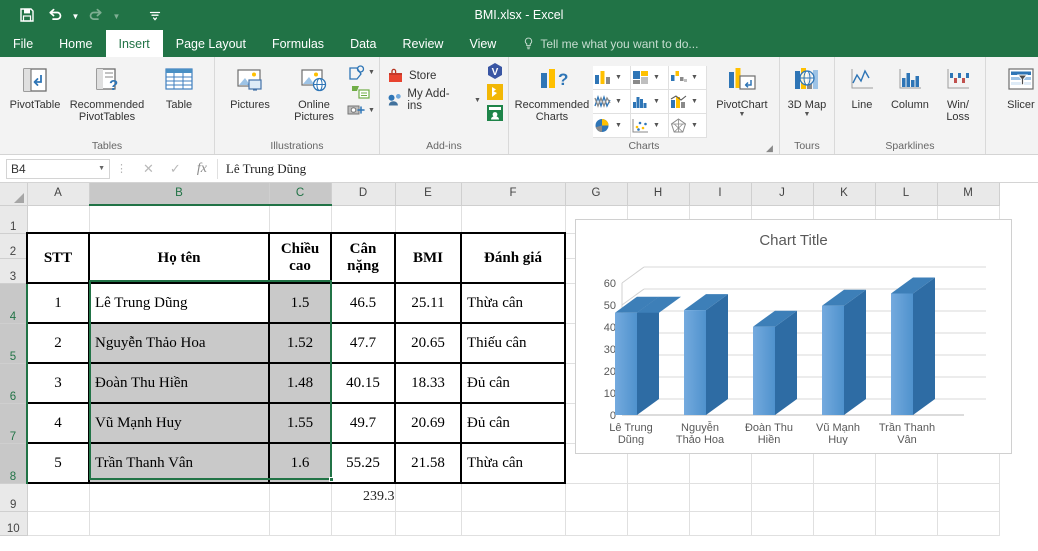 This screenshot has height=551, width=1038. I want to click on row-header-3: 3, so click(14, 271).